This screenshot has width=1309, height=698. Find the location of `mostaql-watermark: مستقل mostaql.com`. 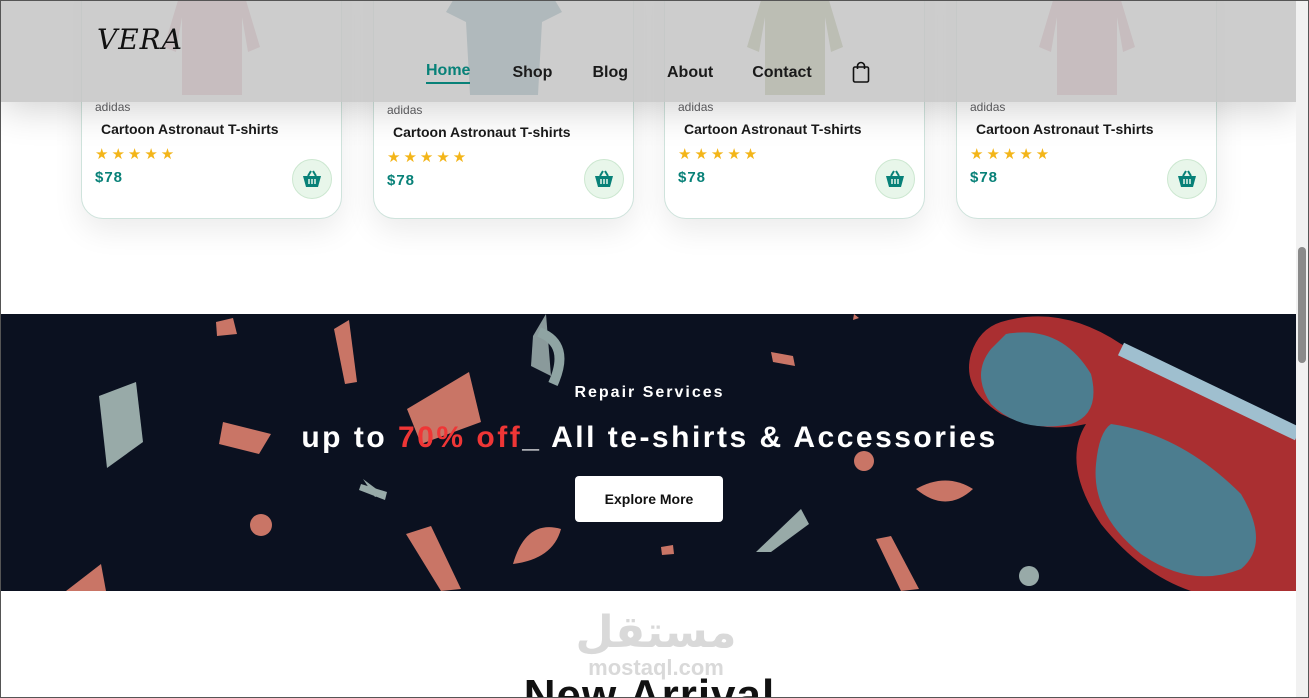

mostaql-watermark: مستقل mostaql.com is located at coordinates (656, 644).